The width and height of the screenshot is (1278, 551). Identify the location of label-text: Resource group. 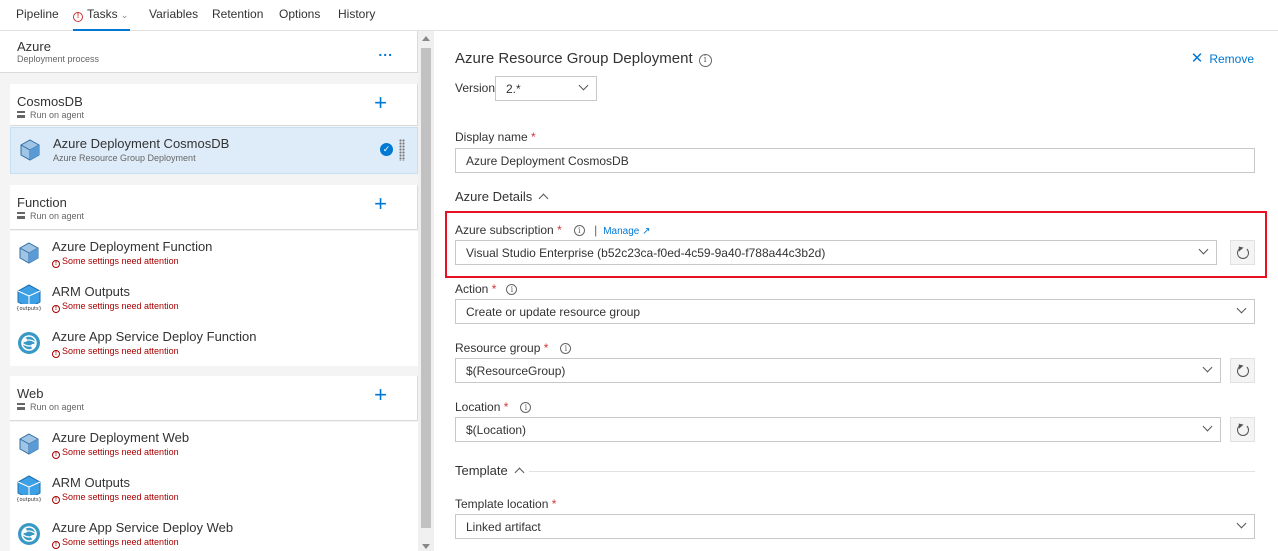
(498, 348).